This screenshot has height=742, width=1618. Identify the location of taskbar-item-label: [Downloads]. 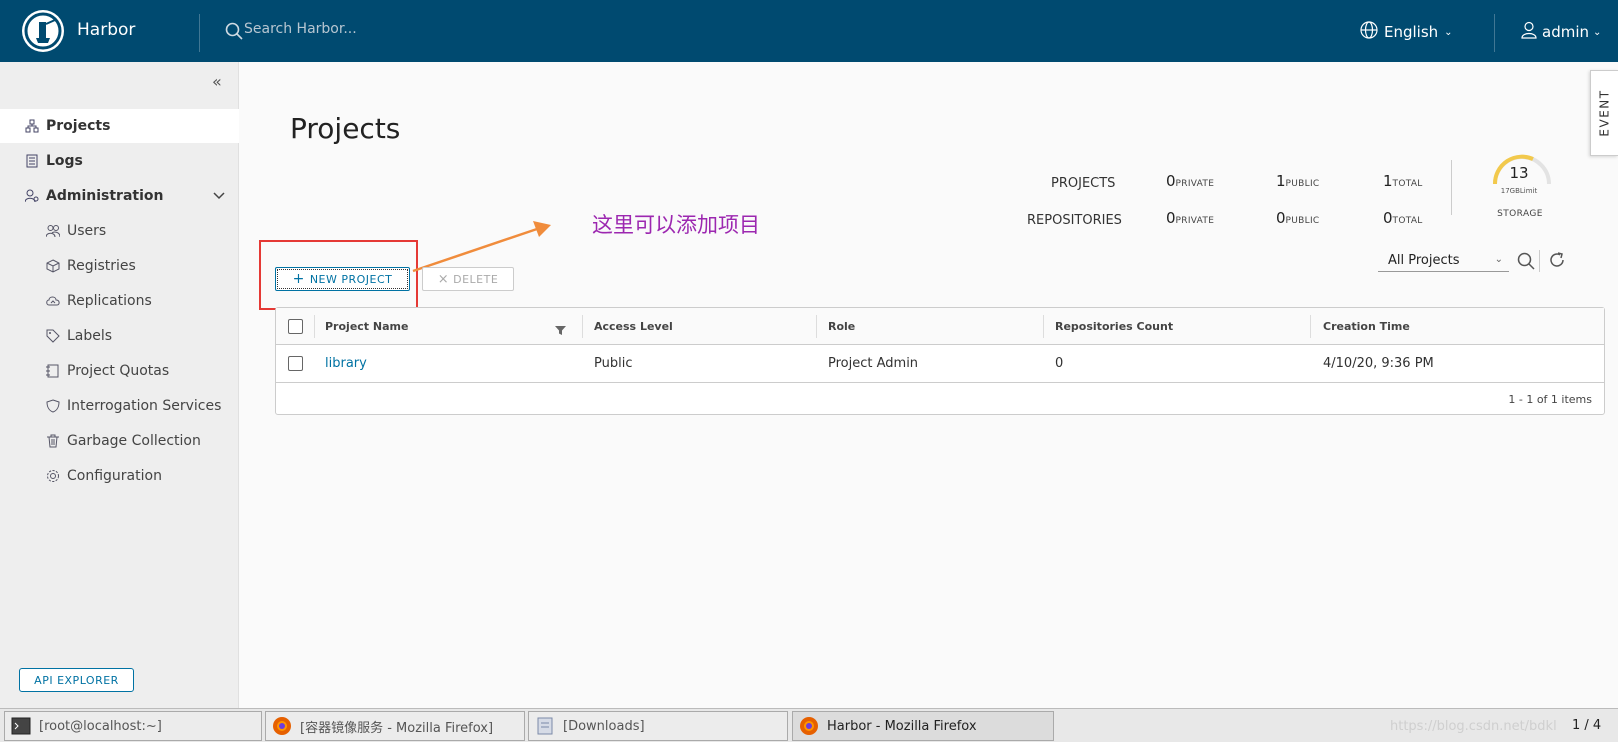
(604, 726).